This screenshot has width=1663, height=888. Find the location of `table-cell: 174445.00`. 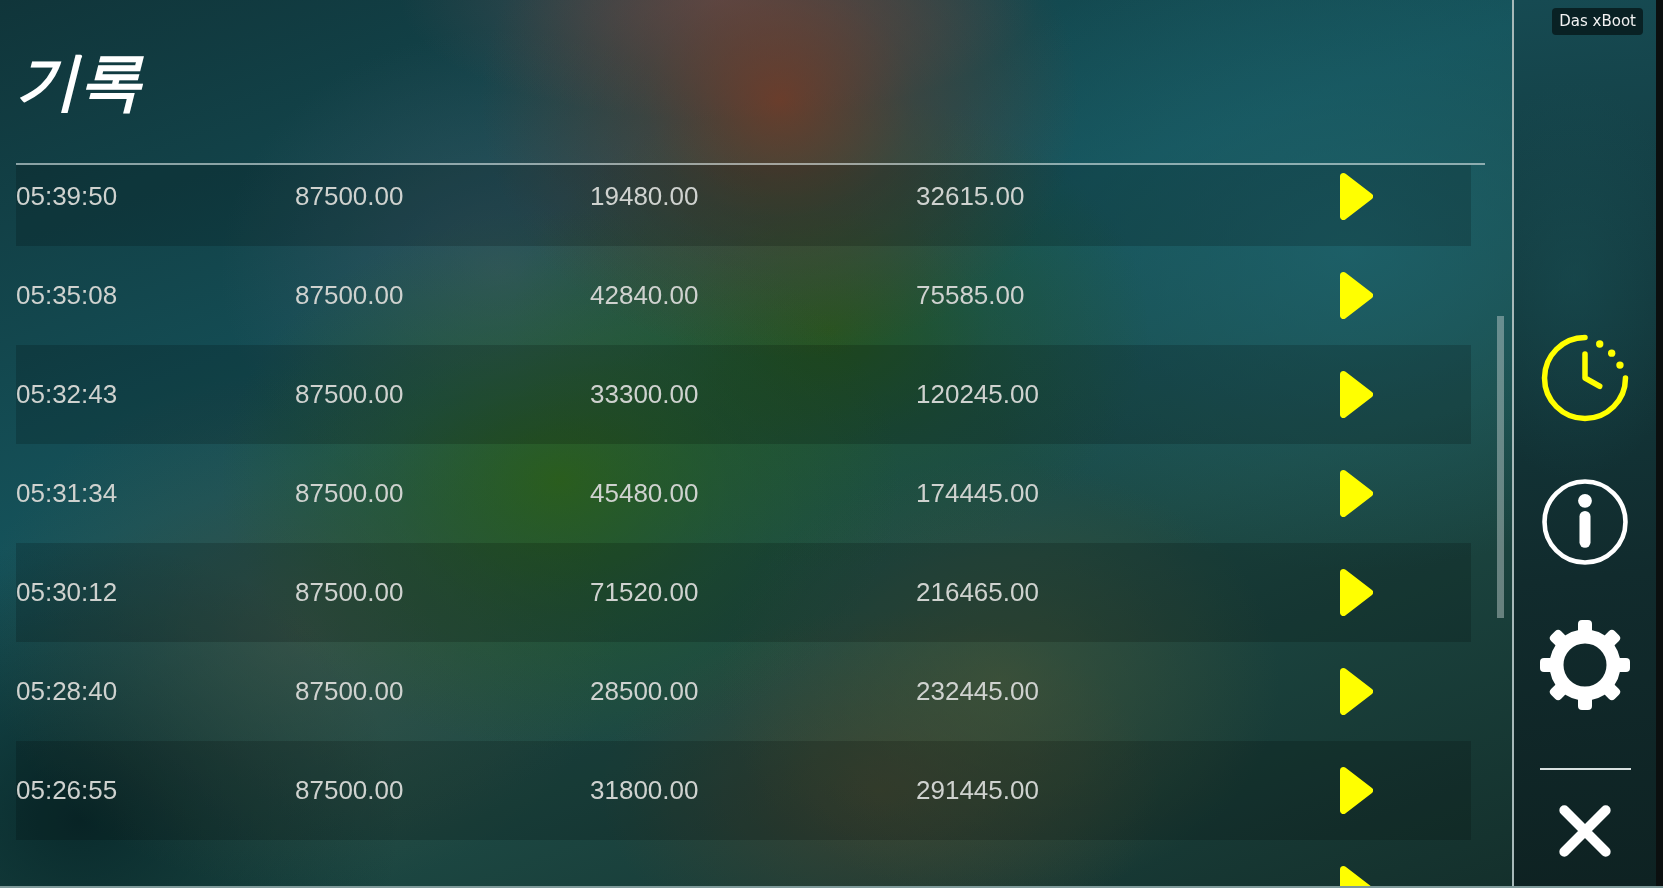

table-cell: 174445.00 is located at coordinates (977, 493).